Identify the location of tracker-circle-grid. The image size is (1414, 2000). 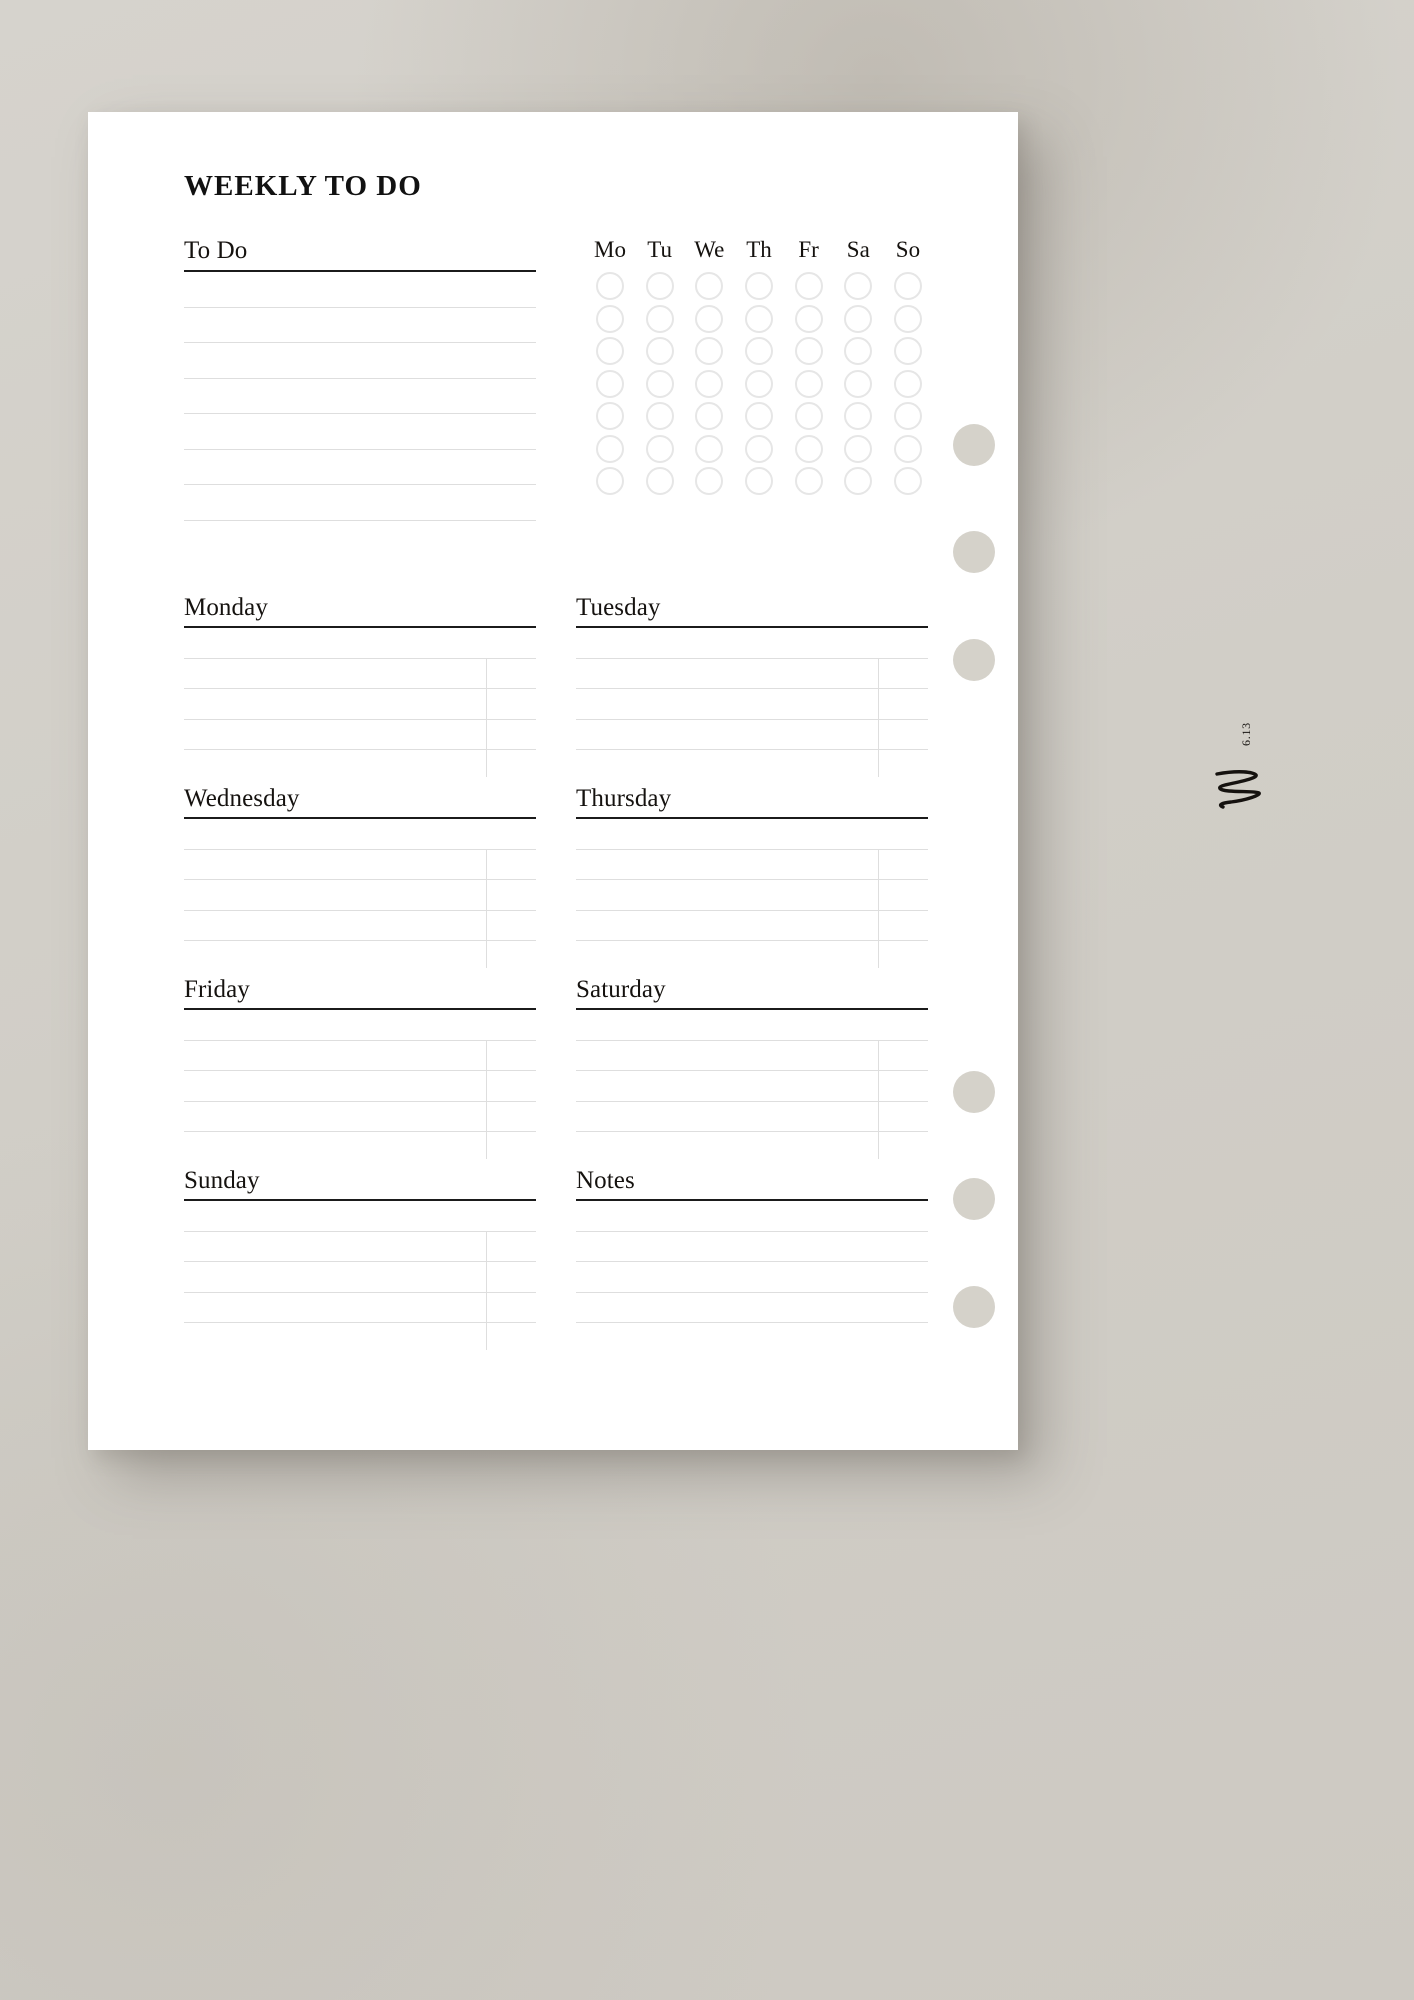
(759, 383).